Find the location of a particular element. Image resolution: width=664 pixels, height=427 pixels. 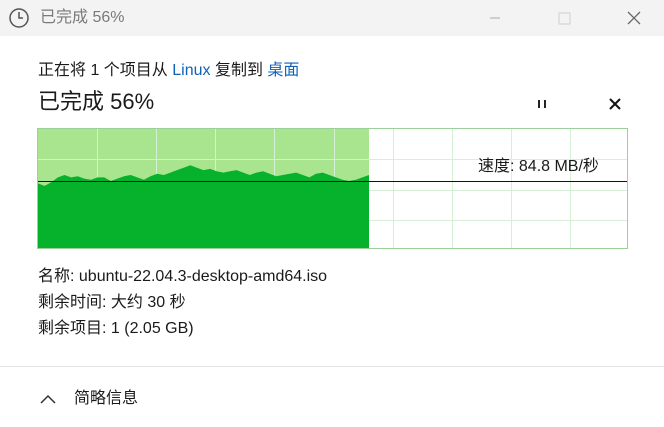

file-name-value: ubuntu-22.04.3-desktop-amd64.iso is located at coordinates (203, 276).